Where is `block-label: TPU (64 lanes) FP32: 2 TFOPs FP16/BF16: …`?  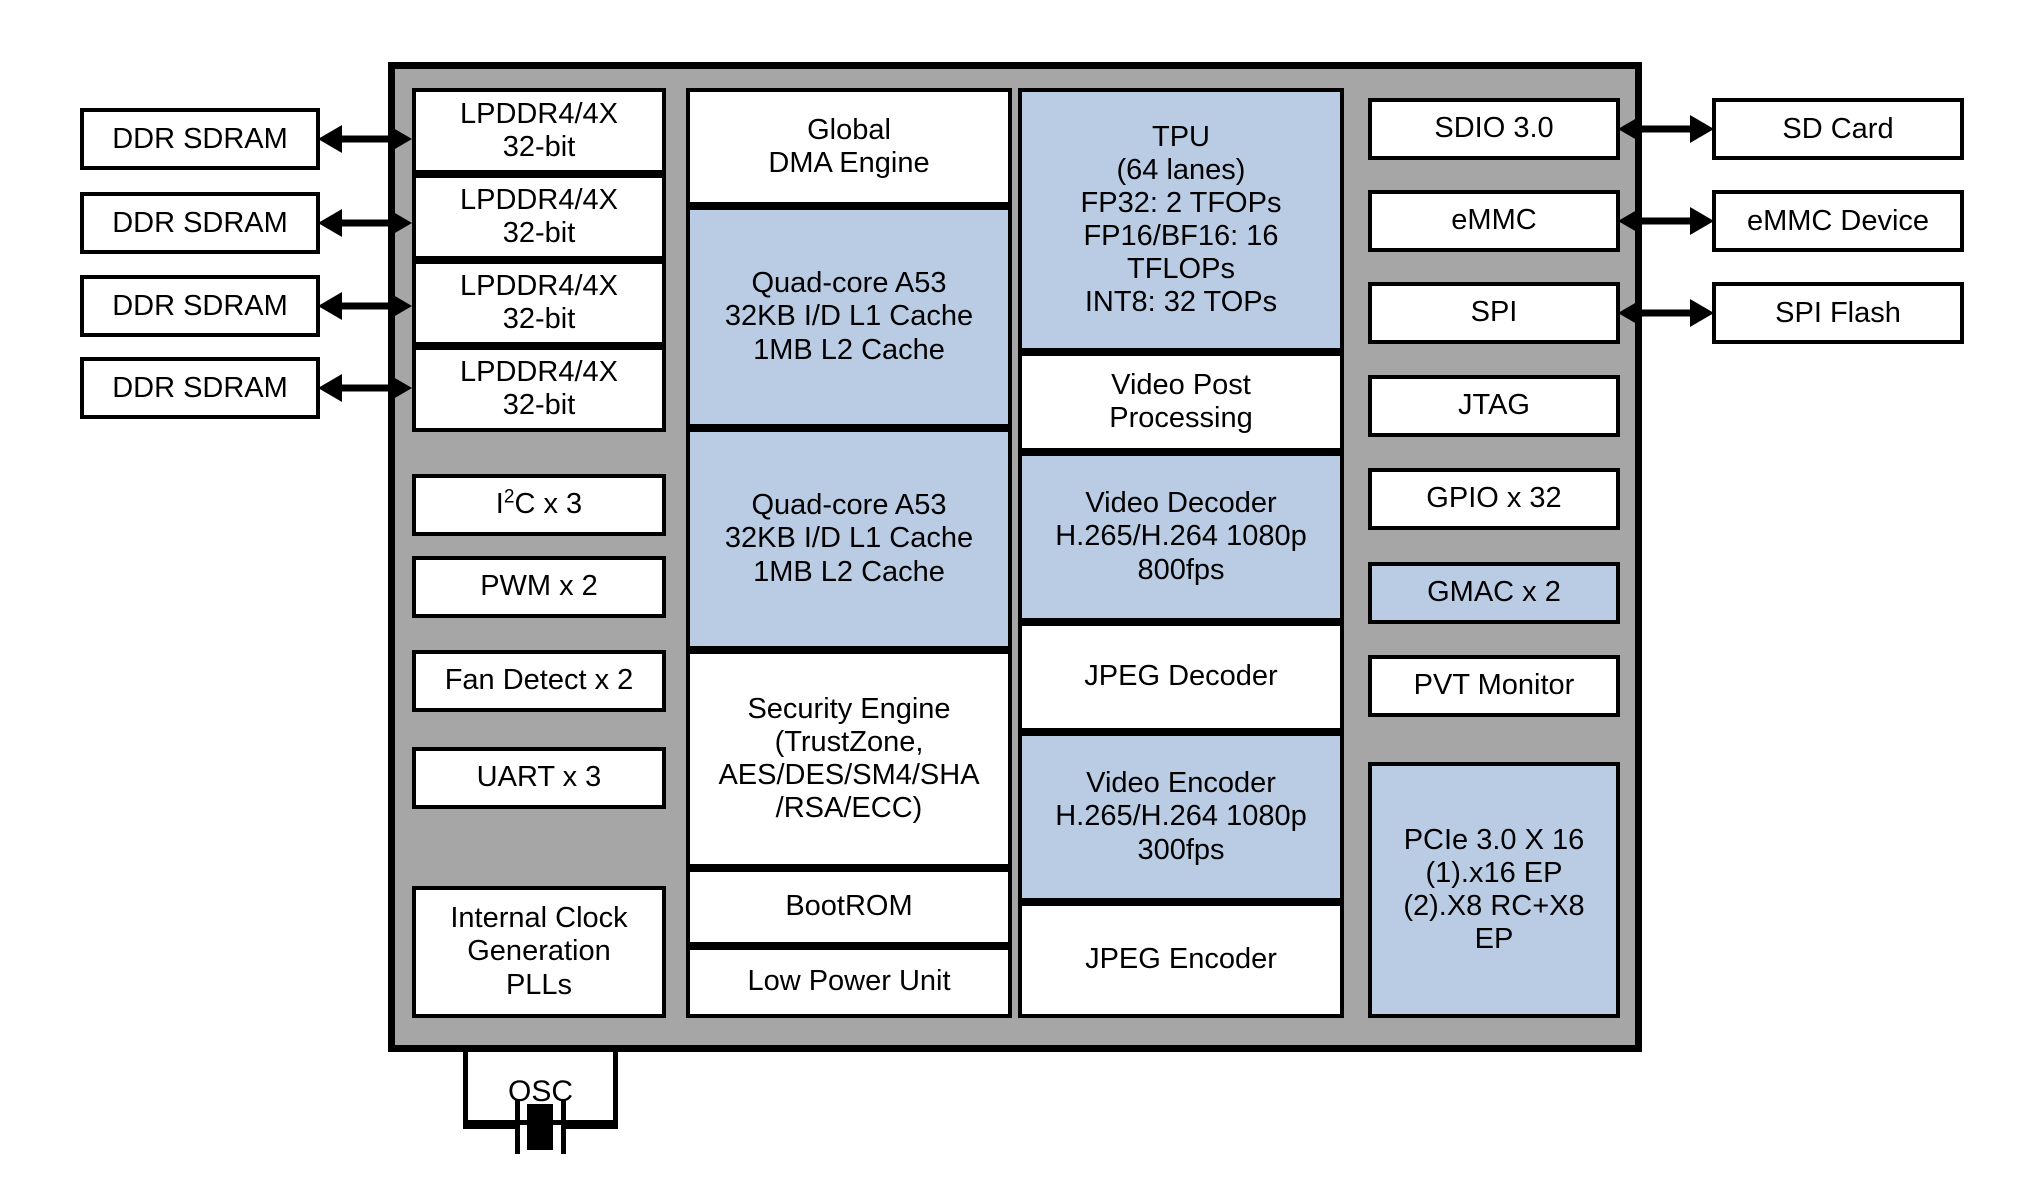
block-label: TPU (64 lanes) FP32: 2 TFOPs FP16/BF16: … is located at coordinates (1181, 219).